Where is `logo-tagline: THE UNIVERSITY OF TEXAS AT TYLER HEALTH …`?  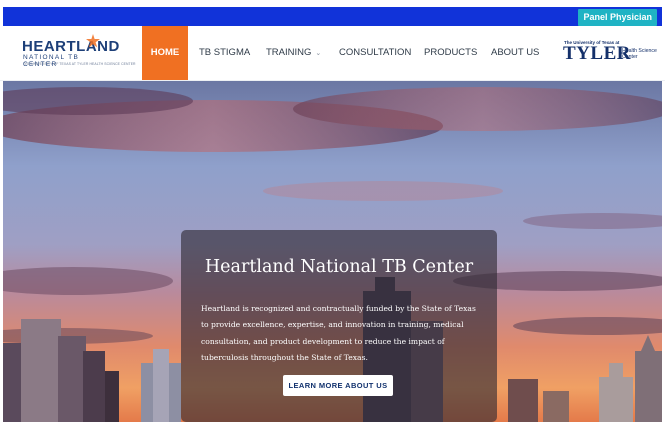
logo-tagline: THE UNIVERSITY OF TEXAS AT TYLER HEALTH … is located at coordinates (79, 64).